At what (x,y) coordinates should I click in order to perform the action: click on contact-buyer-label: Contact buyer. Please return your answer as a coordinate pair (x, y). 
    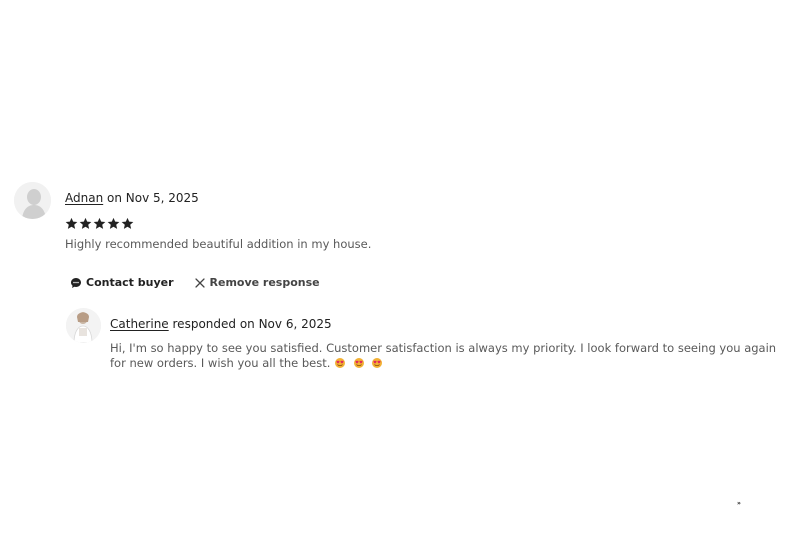
    Looking at the image, I should click on (130, 282).